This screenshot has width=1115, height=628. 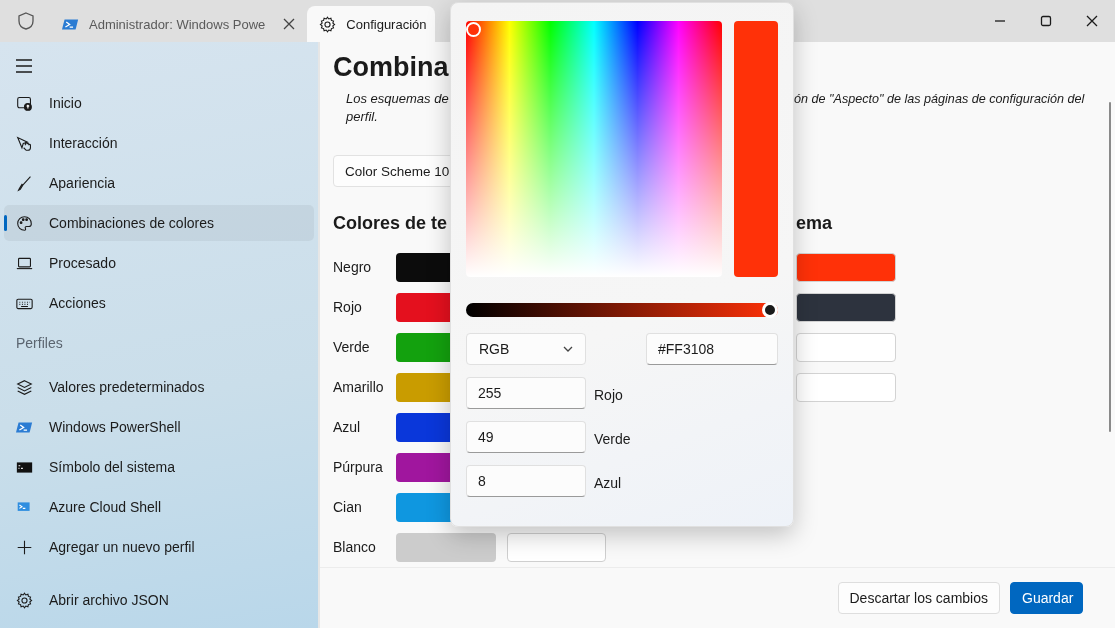 I want to click on scrollbar, so click(x=1110, y=267).